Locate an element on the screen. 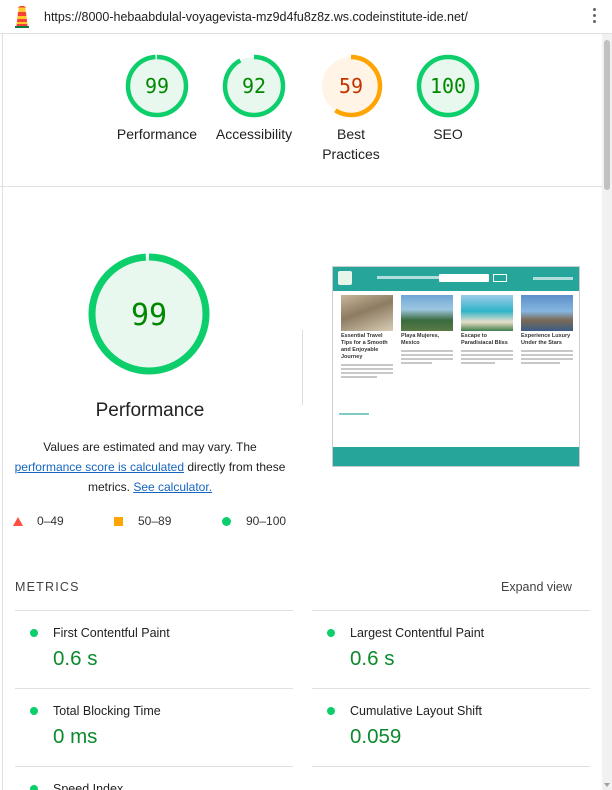  metrics-heading: METRICS is located at coordinates (47, 587).